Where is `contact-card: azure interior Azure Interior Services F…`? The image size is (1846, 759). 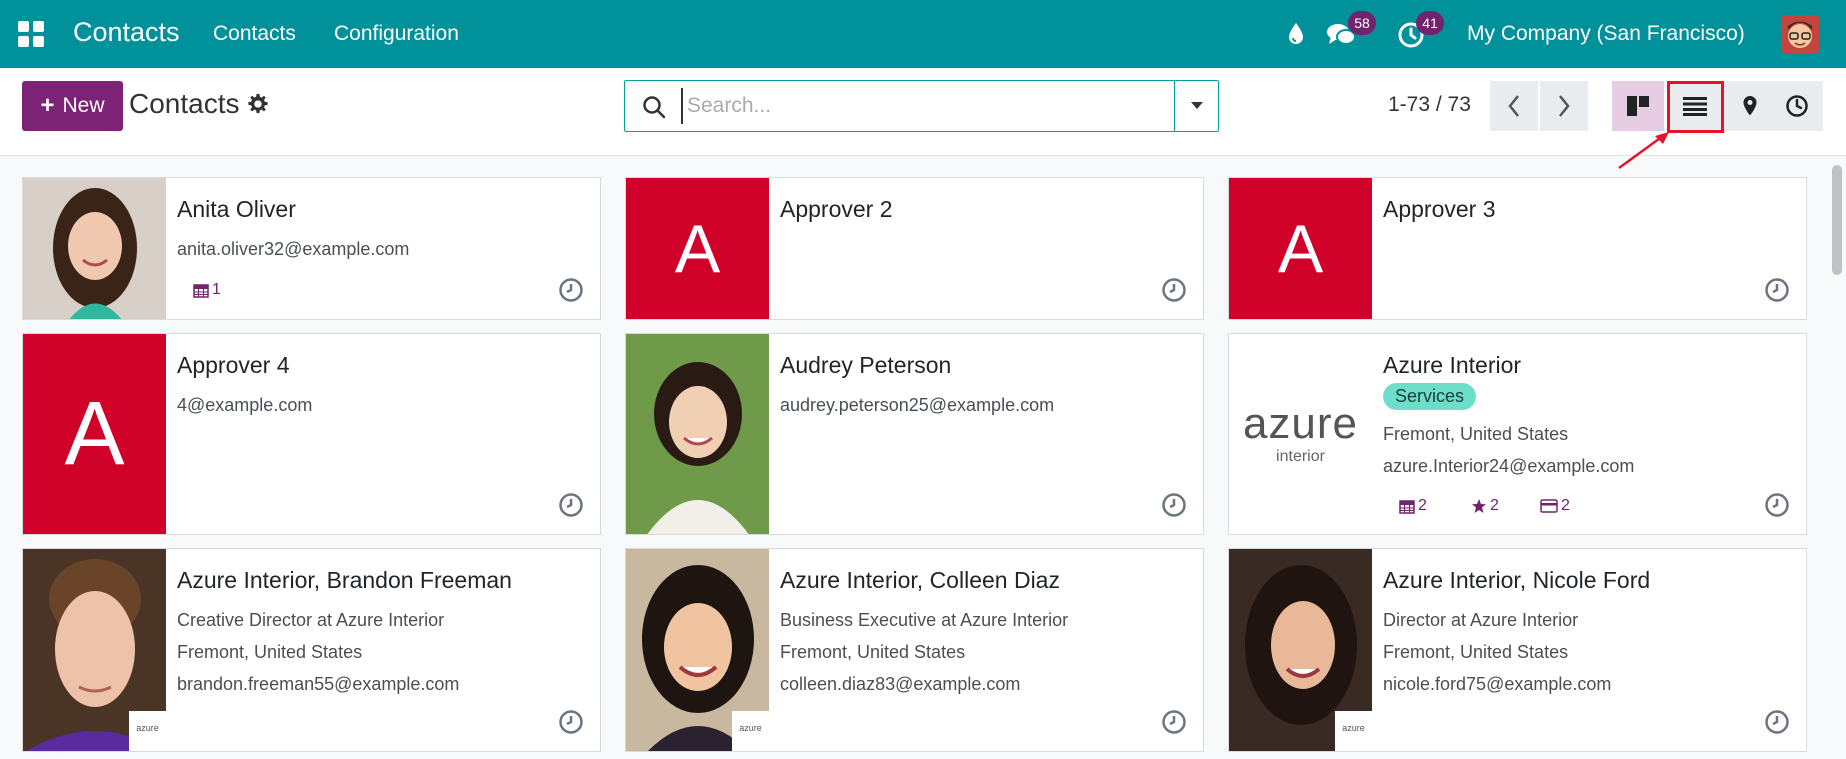
contact-card: azure interior Azure Interior Services F… is located at coordinates (1517, 434).